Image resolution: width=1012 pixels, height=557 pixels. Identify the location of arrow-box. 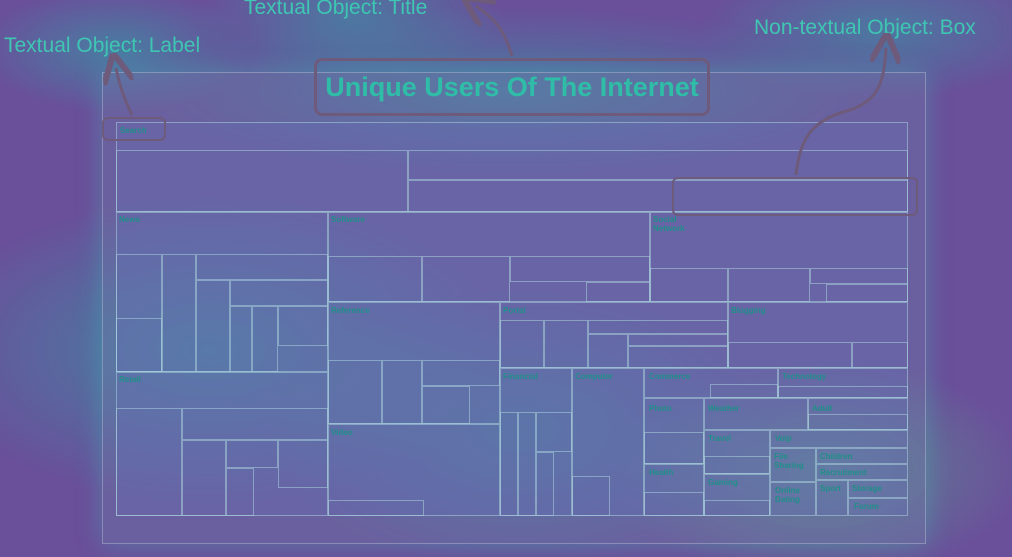
(840, 112).